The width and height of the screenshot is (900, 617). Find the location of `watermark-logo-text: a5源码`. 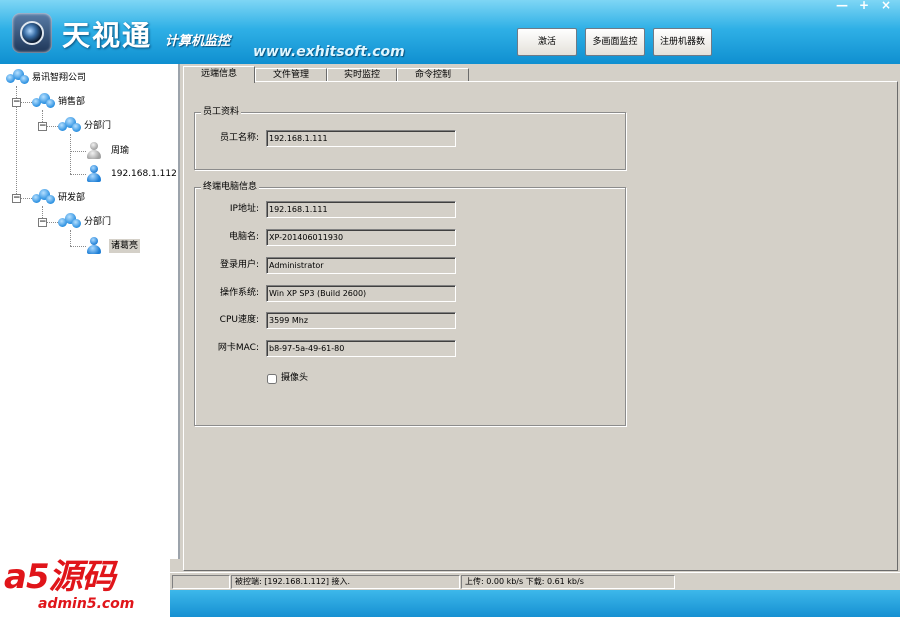

watermark-logo-text: a5源码 is located at coordinates (60, 577).